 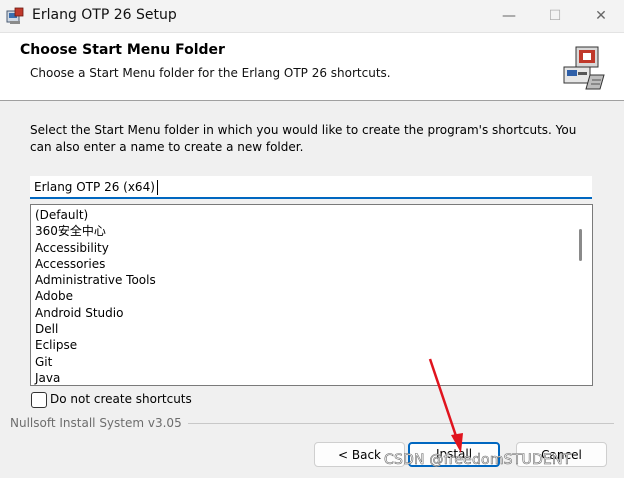 I want to click on no-shortcuts-label: Do not create shortcuts, so click(x=121, y=399).